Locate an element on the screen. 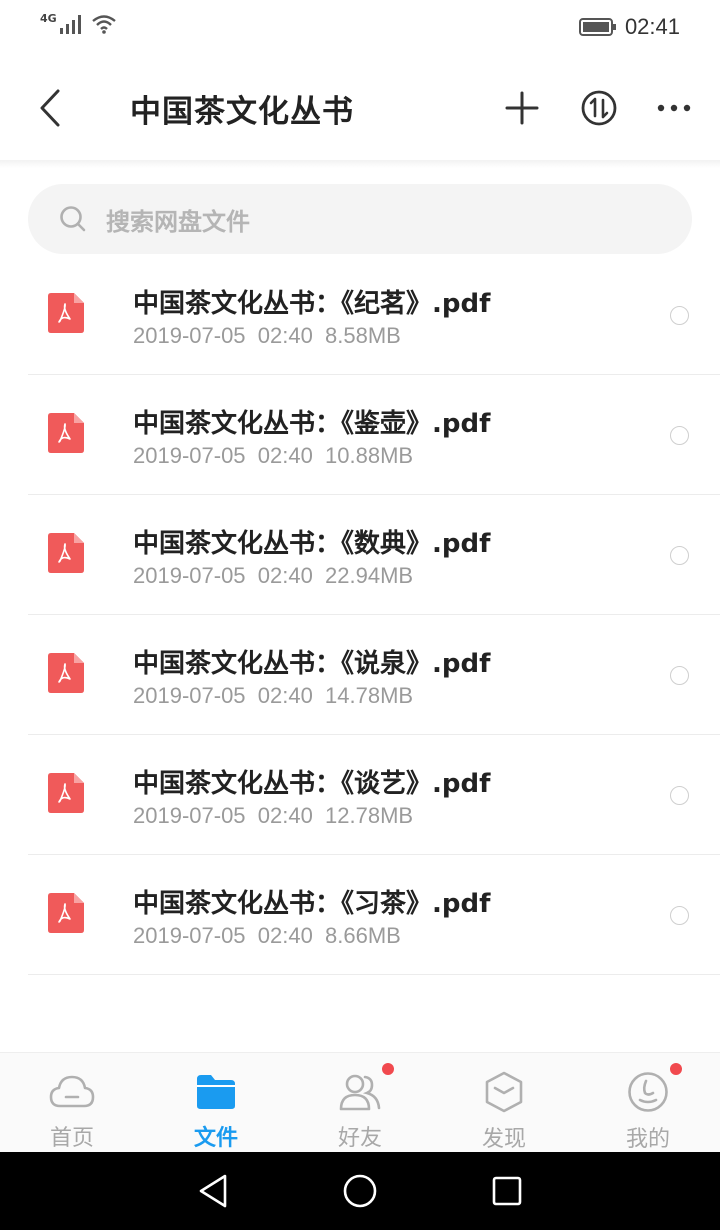 Image resolution: width=720 pixels, height=1230 pixels. circle-home-icon is located at coordinates (360, 1191).